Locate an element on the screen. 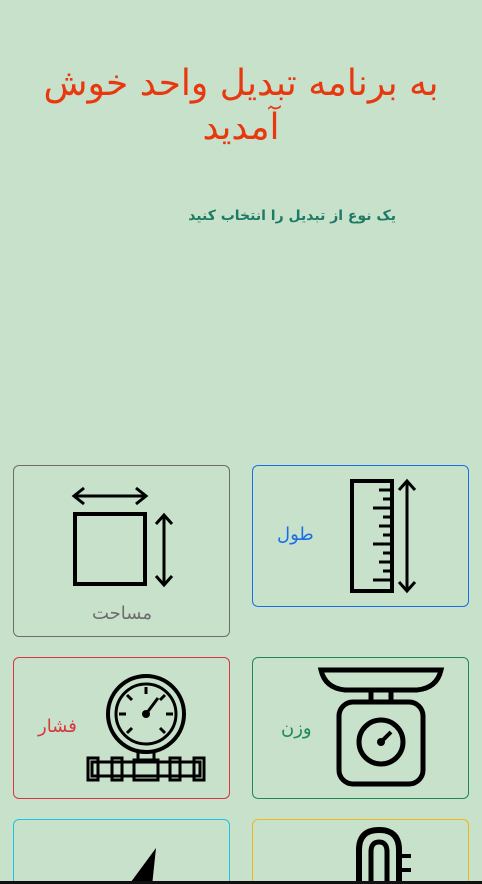  page-subtitle: یک نوع از تبدیل را انتخاب کنید is located at coordinates (292, 216).